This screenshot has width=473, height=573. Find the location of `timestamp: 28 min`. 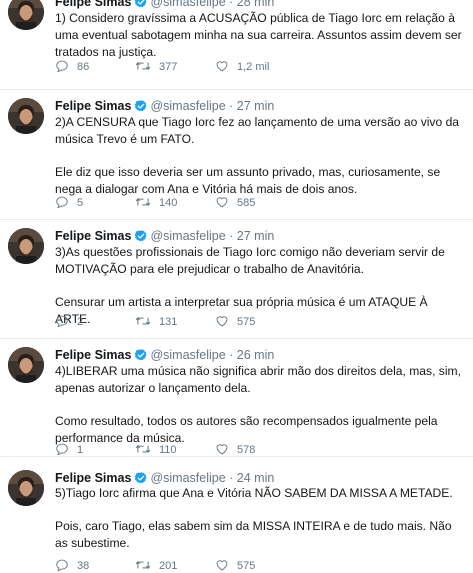

timestamp: 28 min is located at coordinates (256, 4).